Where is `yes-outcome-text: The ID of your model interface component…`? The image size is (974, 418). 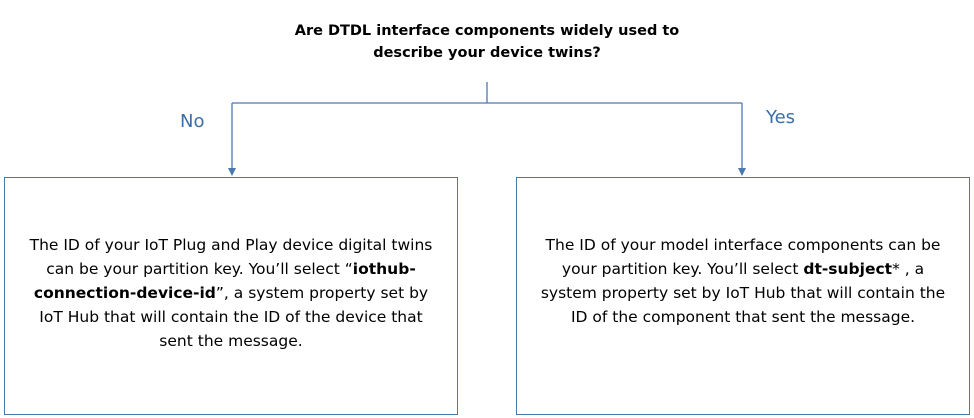 yes-outcome-text: The ID of your model interface component… is located at coordinates (743, 281).